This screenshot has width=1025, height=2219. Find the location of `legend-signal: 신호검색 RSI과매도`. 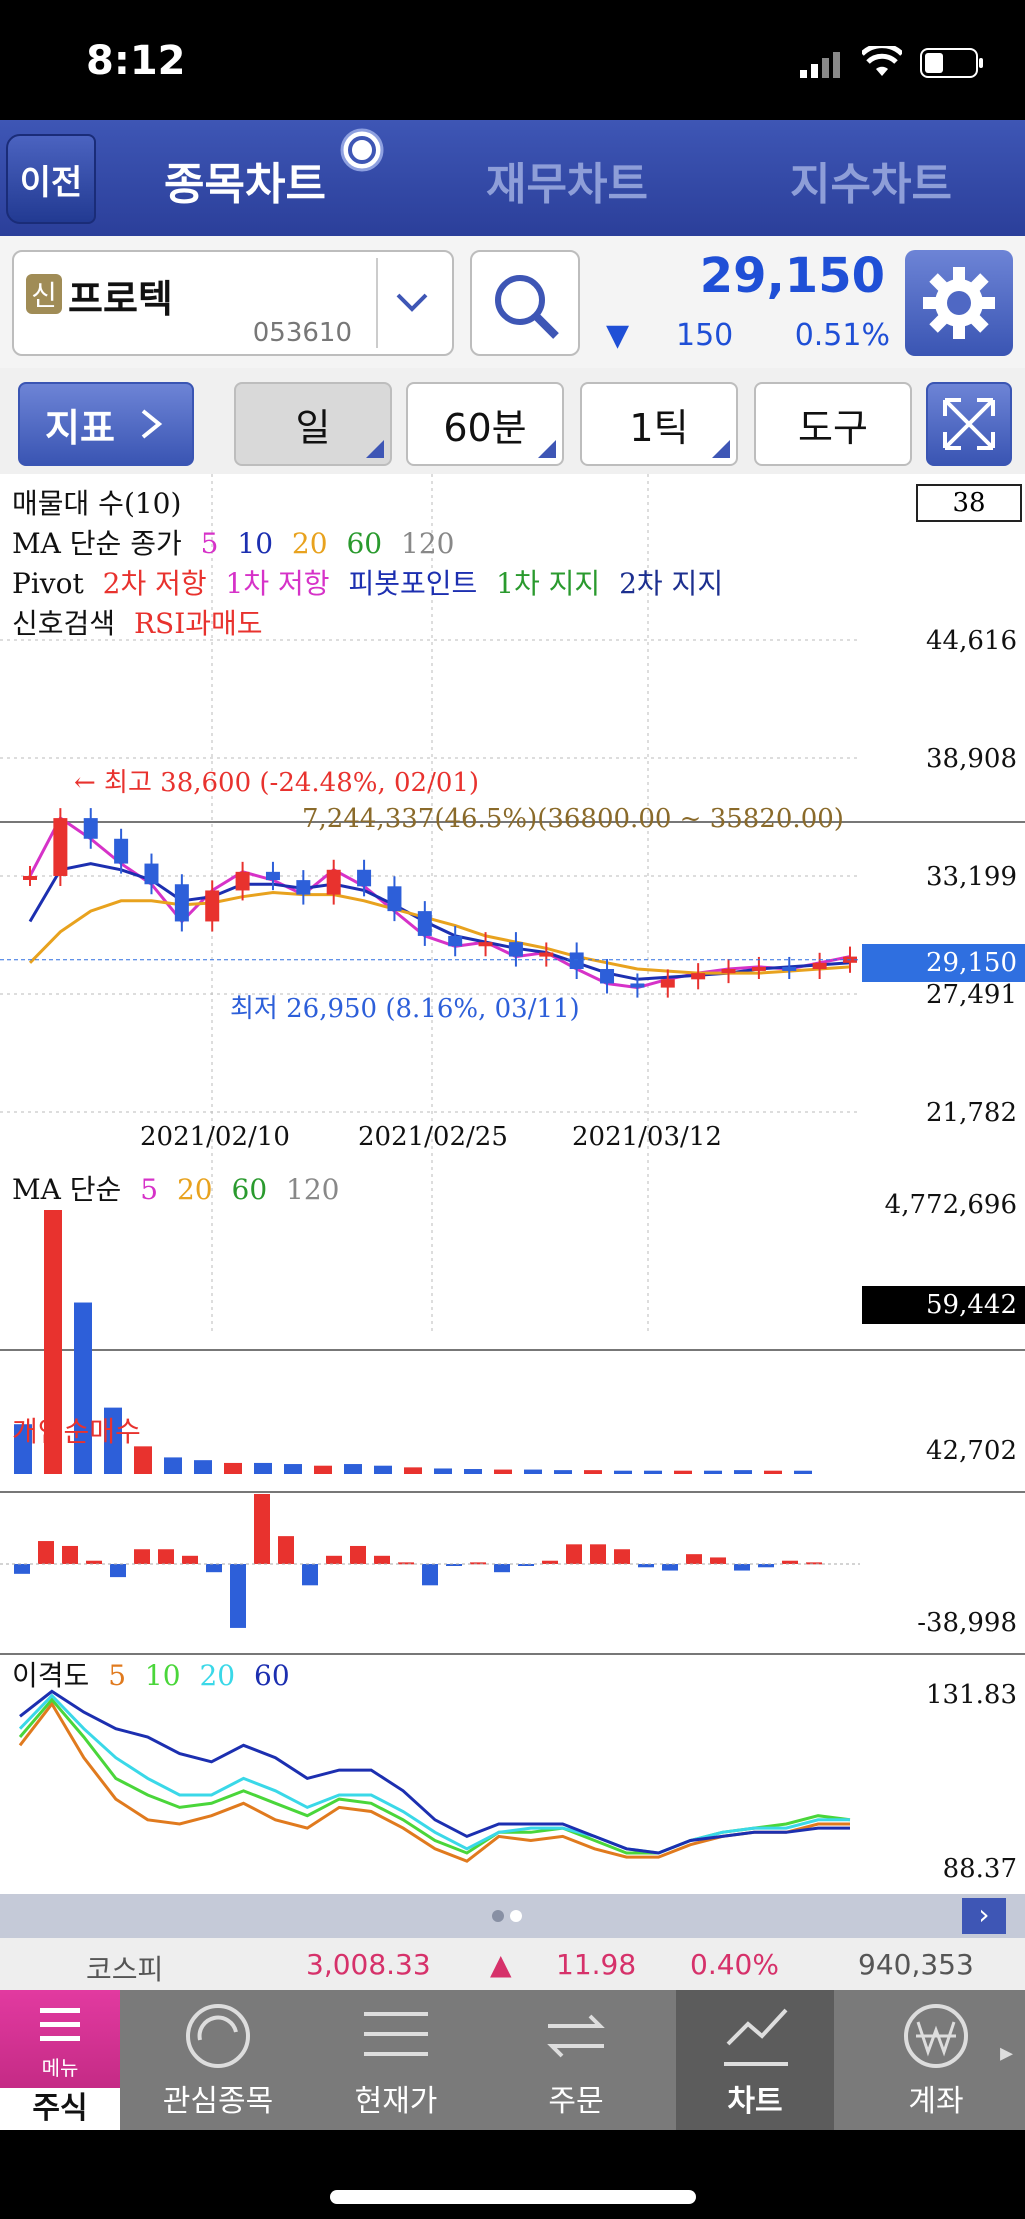

legend-signal: 신호검색 RSI과매도 is located at coordinates (142, 622).